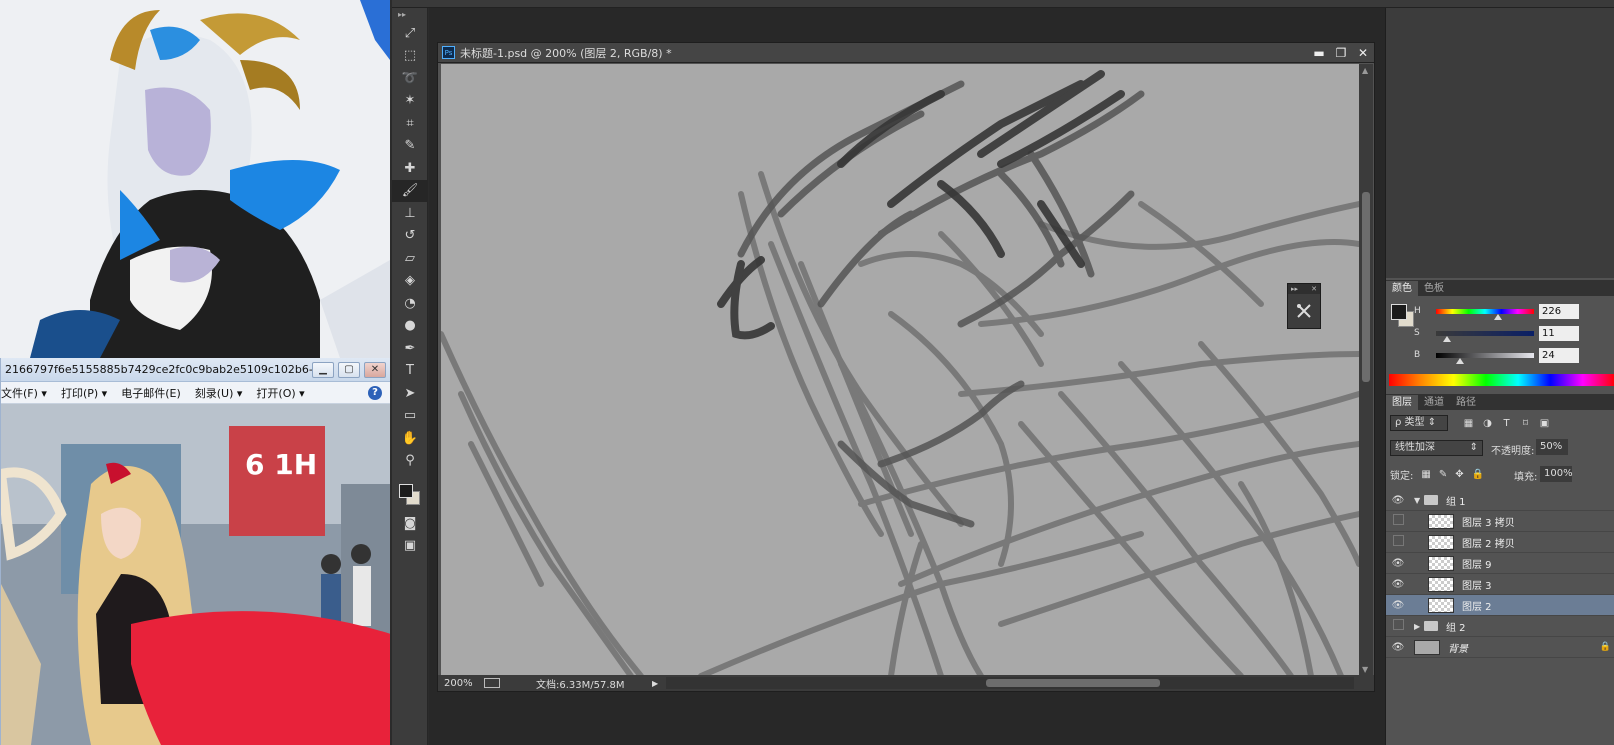 Image resolution: width=1614 pixels, height=745 pixels. Describe the element at coordinates (410, 416) in the screenshot. I see `shape-tool-icon: ▭` at that location.